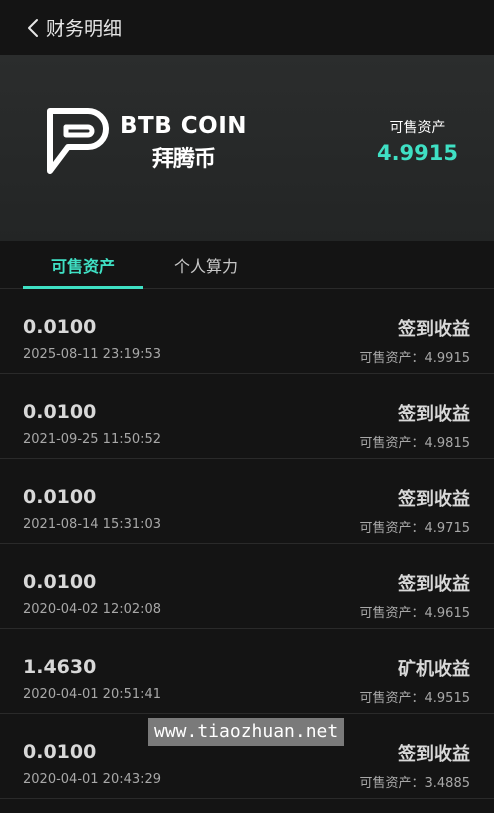  I want to click on record-time: 2021-08-14 15:31:03, so click(92, 524).